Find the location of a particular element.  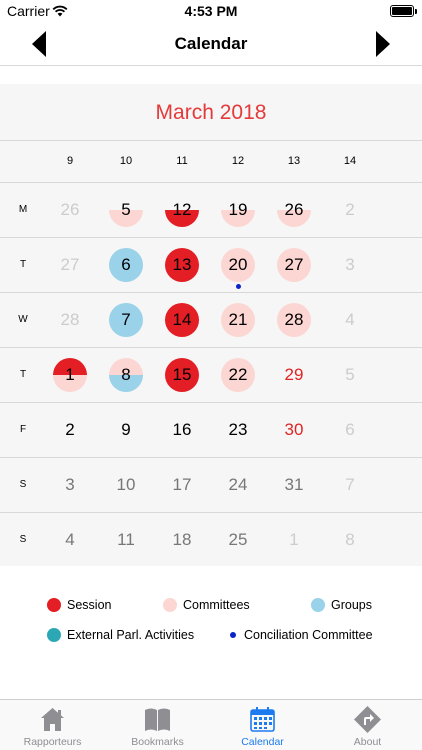

legend-conciliation-label: Conciliation Committee is located at coordinates (308, 635).